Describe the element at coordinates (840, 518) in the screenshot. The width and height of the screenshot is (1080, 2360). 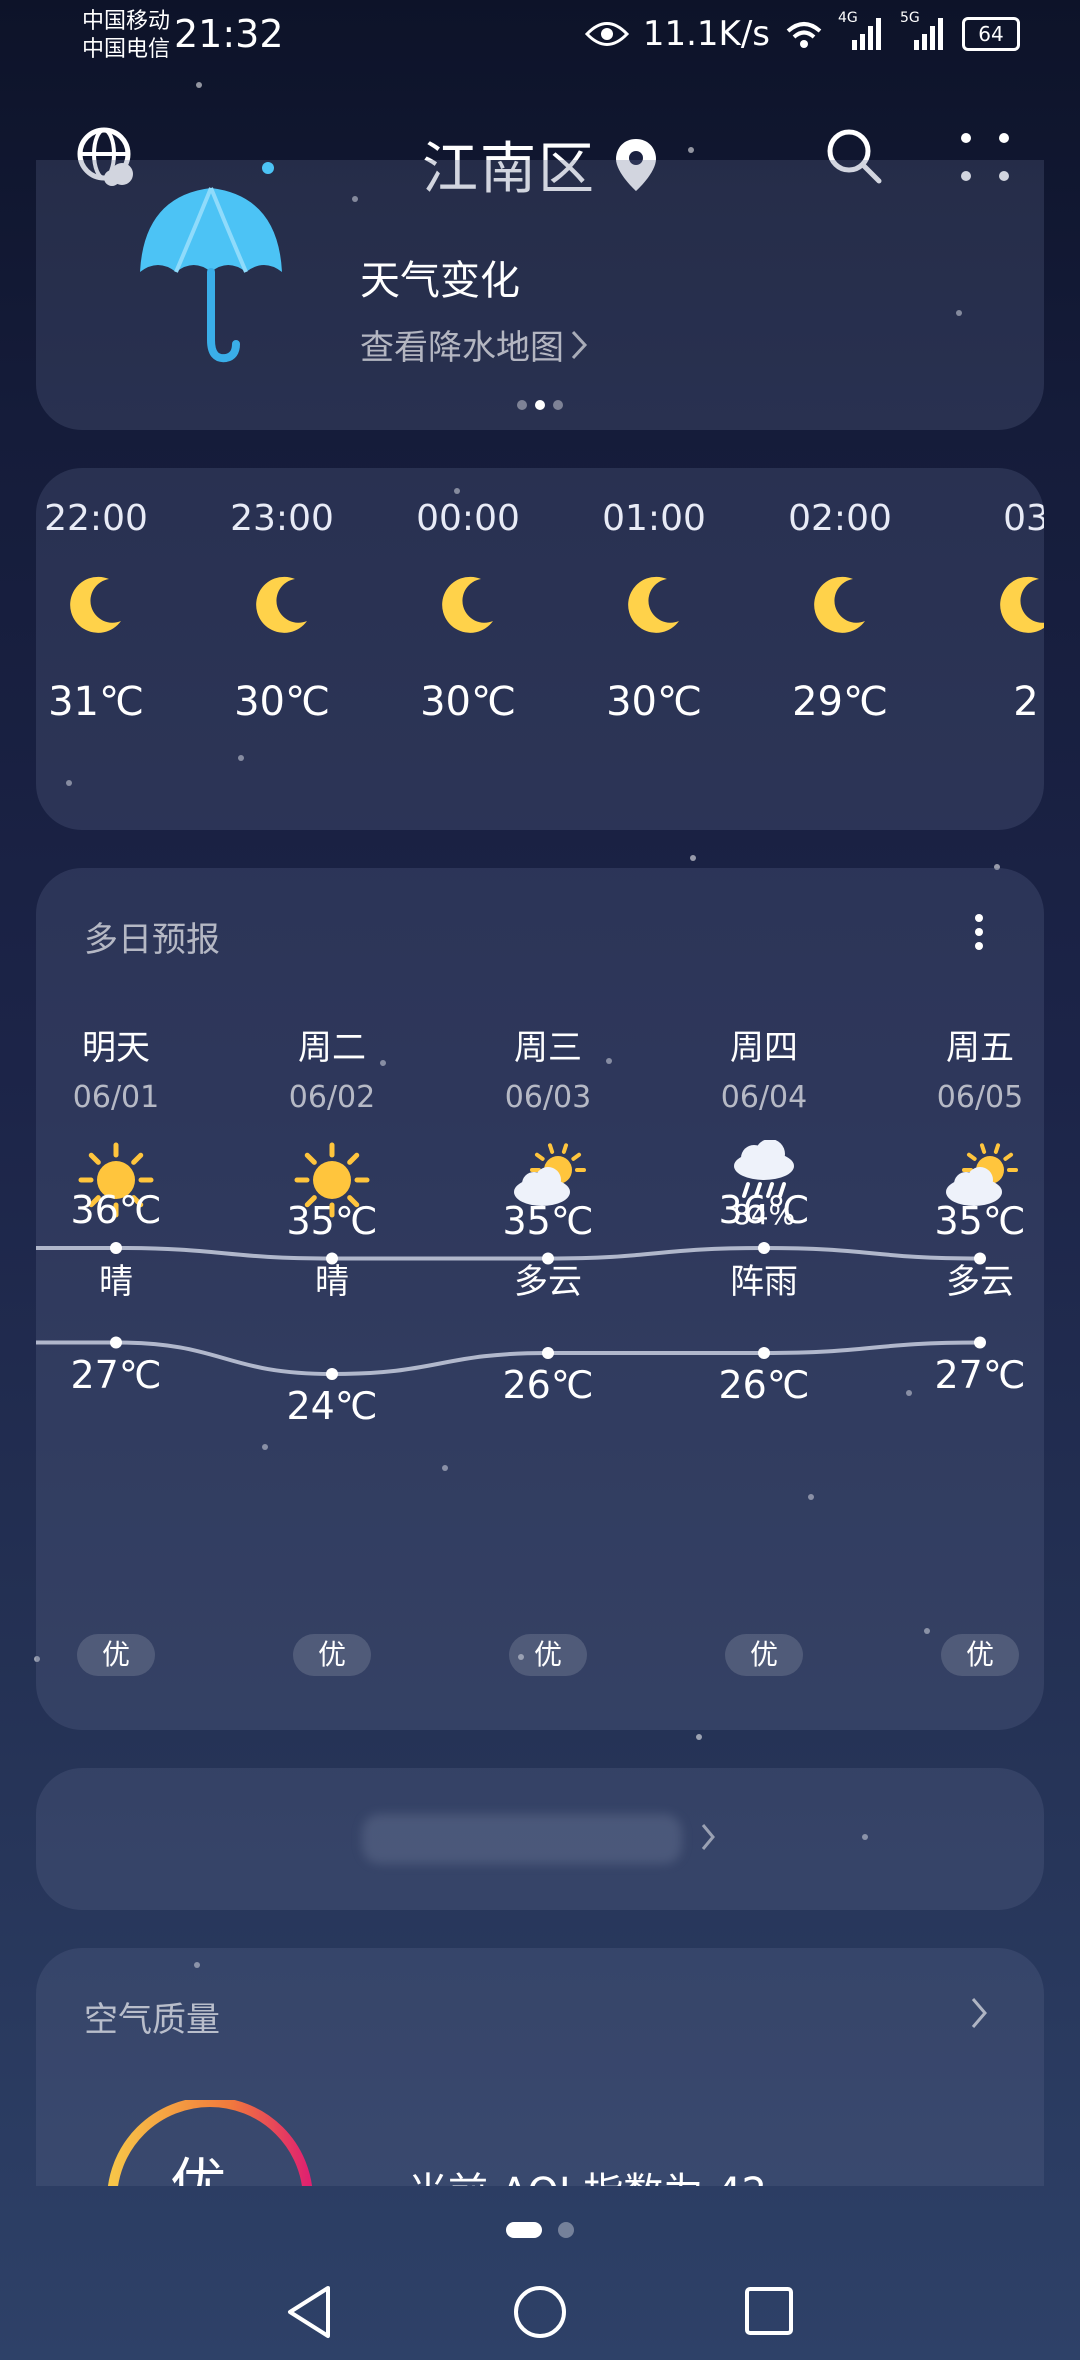
I see `hour-time: 02:00` at that location.